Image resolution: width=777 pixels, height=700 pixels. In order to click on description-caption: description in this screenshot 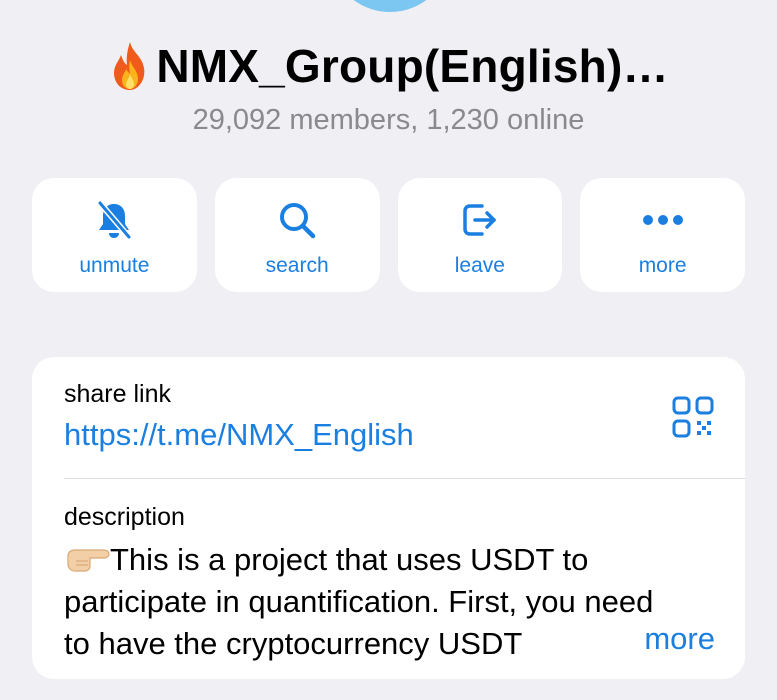, I will do `click(124, 517)`.